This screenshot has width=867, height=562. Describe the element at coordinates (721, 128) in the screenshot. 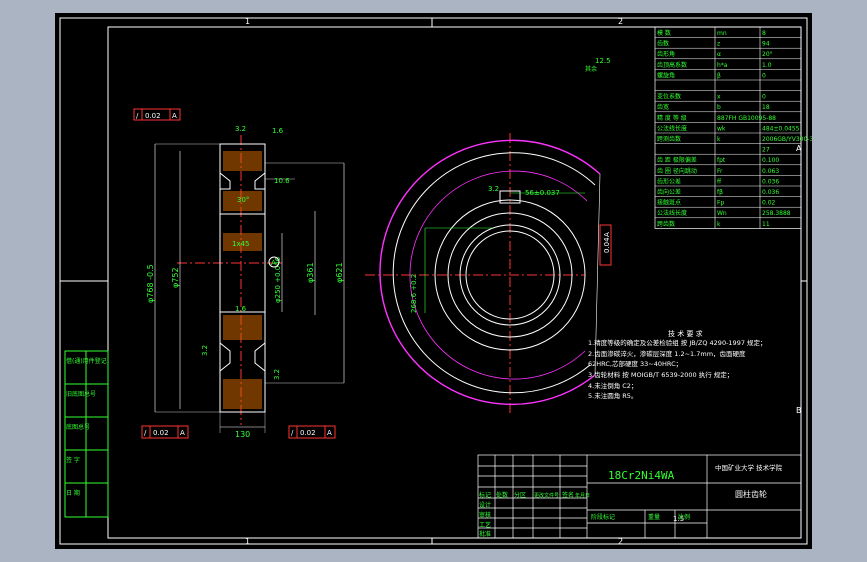

I see `param-cell: wk` at that location.